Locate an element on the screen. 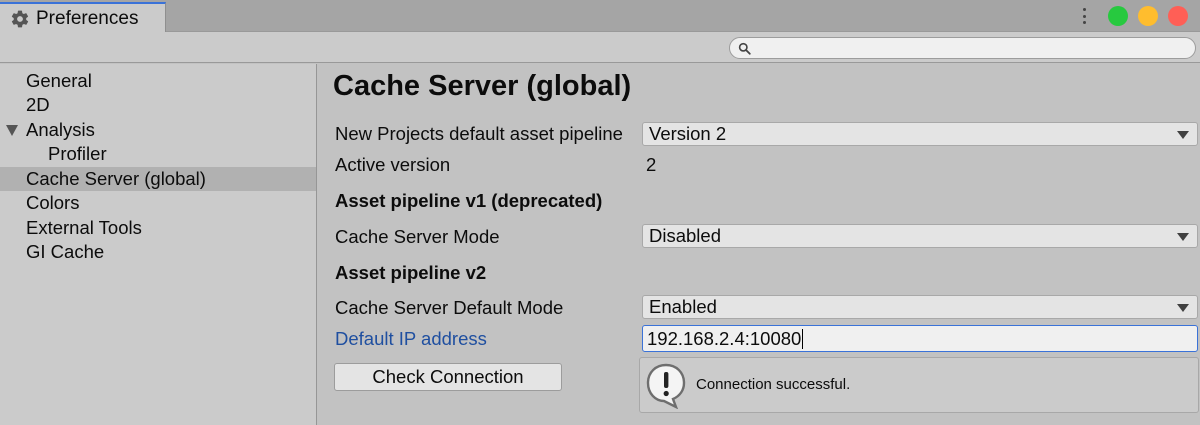 The height and width of the screenshot is (425, 1200). ip-address-value: 192.168.2.4:10080 is located at coordinates (724, 338).